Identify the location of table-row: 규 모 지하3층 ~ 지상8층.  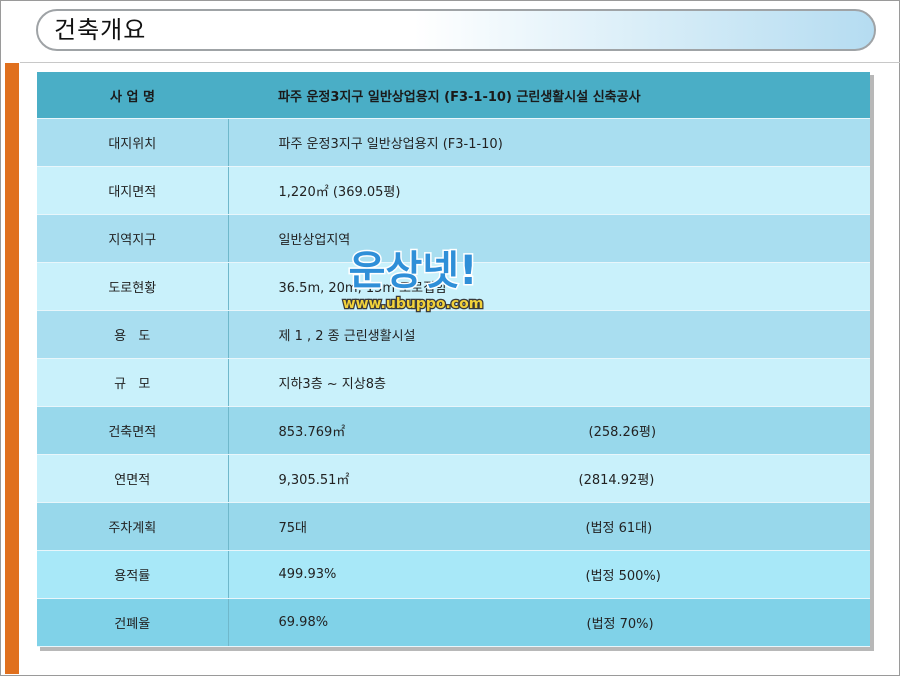
(453, 382).